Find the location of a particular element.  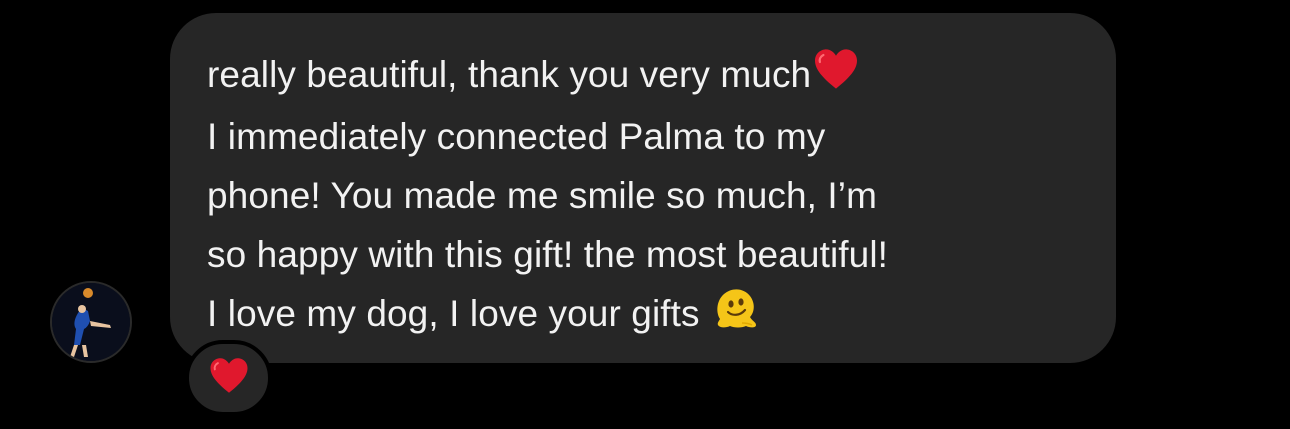

message-line: I love my dog, I love your gifts is located at coordinates (646, 315).